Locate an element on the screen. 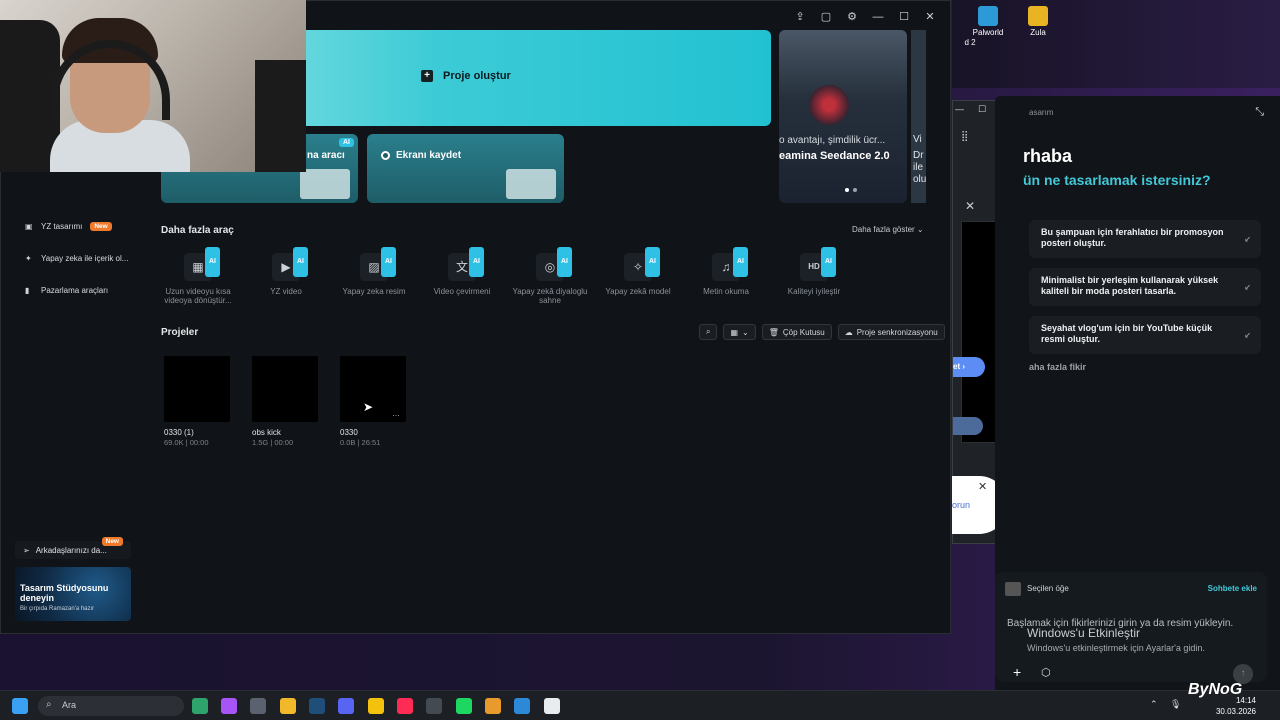  selected-item-label: Seçilen öğe is located at coordinates (1048, 588).